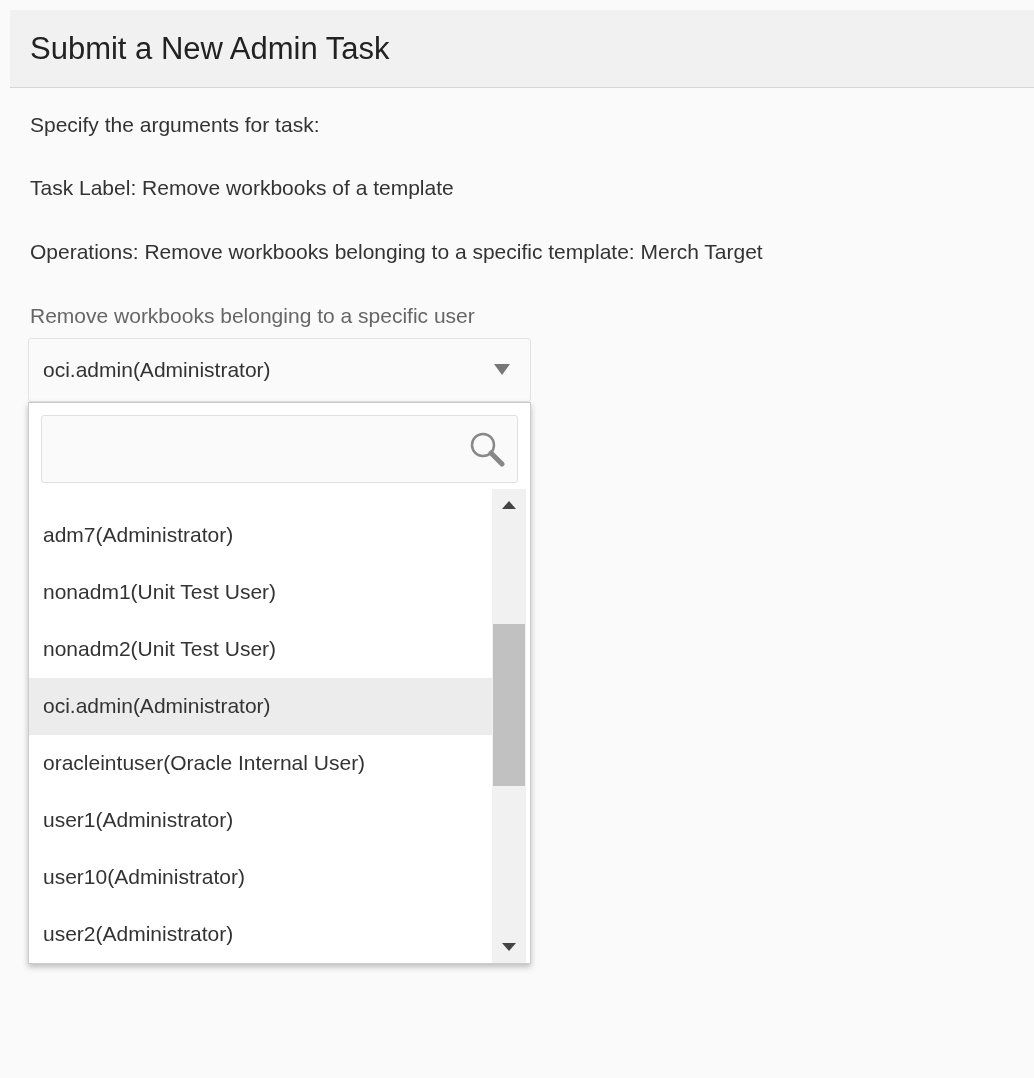  Describe the element at coordinates (509, 704) in the screenshot. I see `scrollbar-thumb` at that location.